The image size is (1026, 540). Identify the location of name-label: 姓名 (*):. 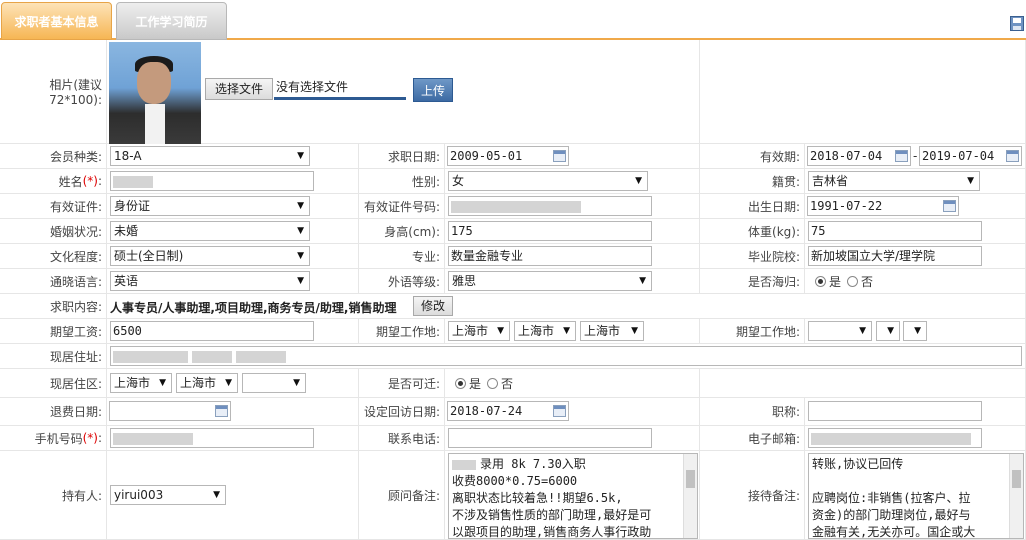
(53, 181).